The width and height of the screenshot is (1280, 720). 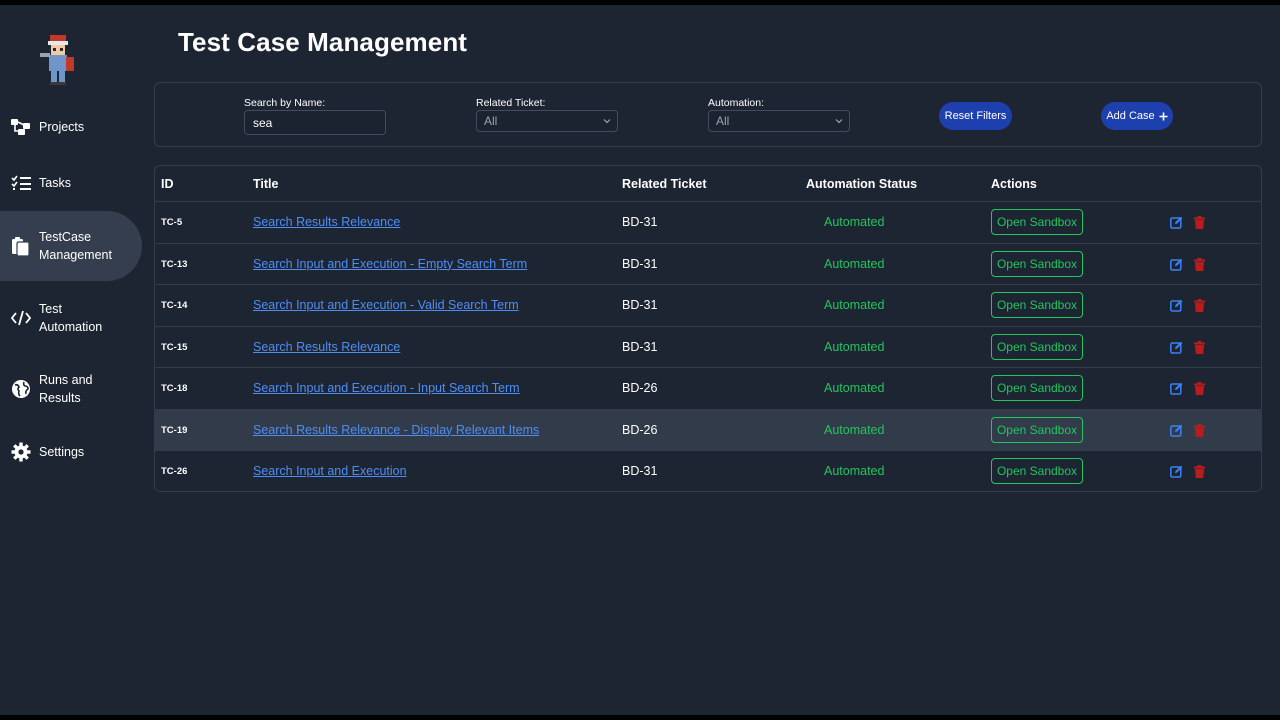 I want to click on reset-filters-button: Reset Filters, so click(x=975, y=116).